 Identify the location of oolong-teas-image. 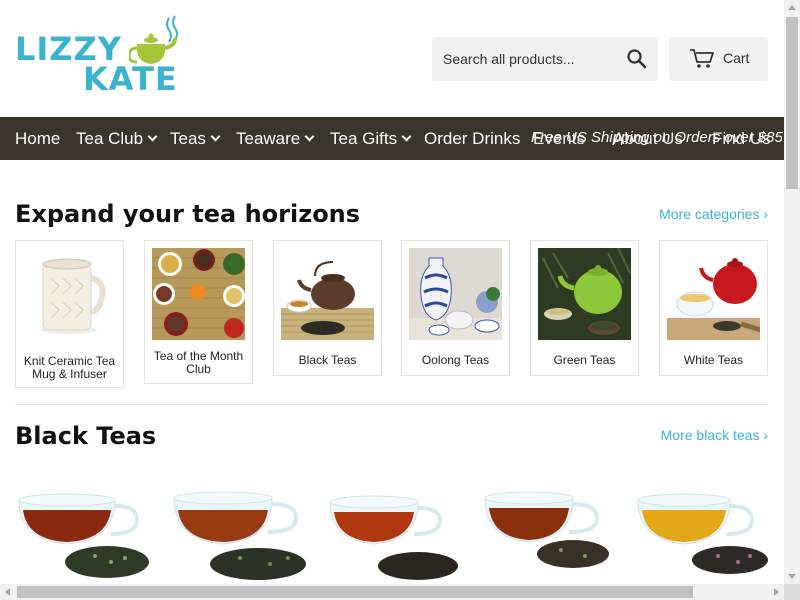
(455, 294).